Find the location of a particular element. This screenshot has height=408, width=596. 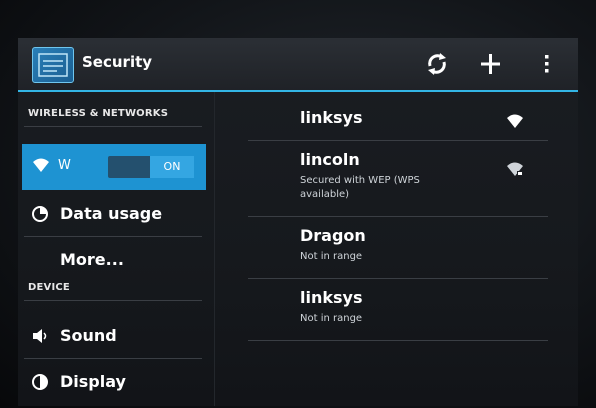

sidebar-item-display: Display is located at coordinates (116, 382).